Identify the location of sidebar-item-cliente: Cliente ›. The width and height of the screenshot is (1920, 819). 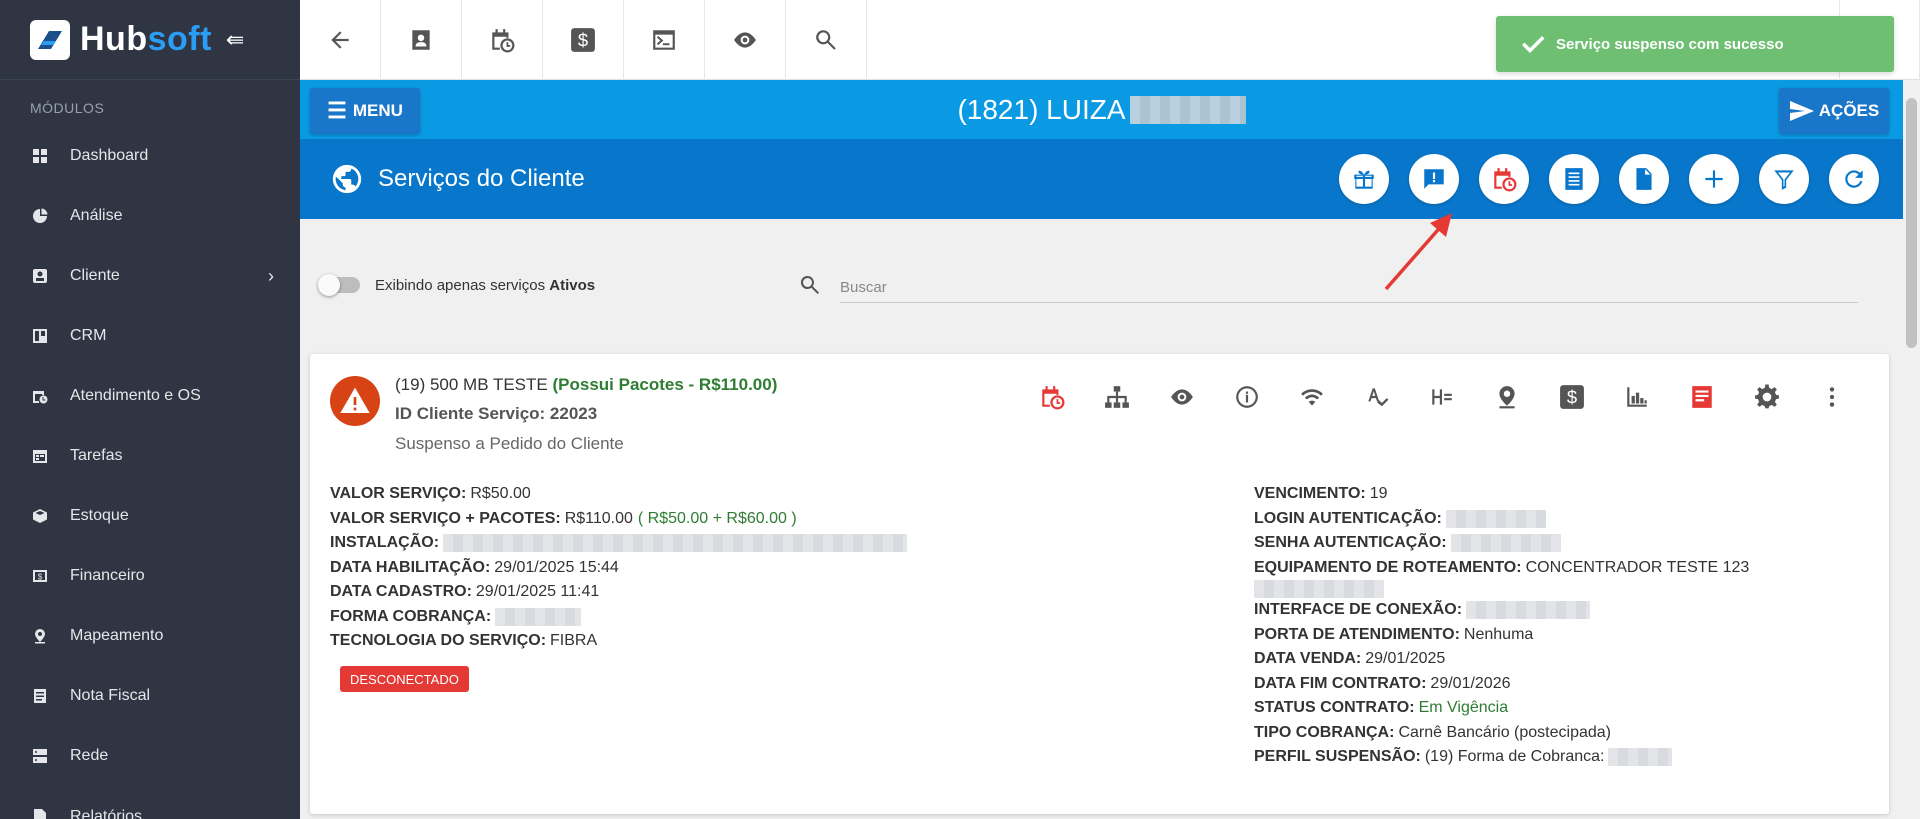
(150, 276).